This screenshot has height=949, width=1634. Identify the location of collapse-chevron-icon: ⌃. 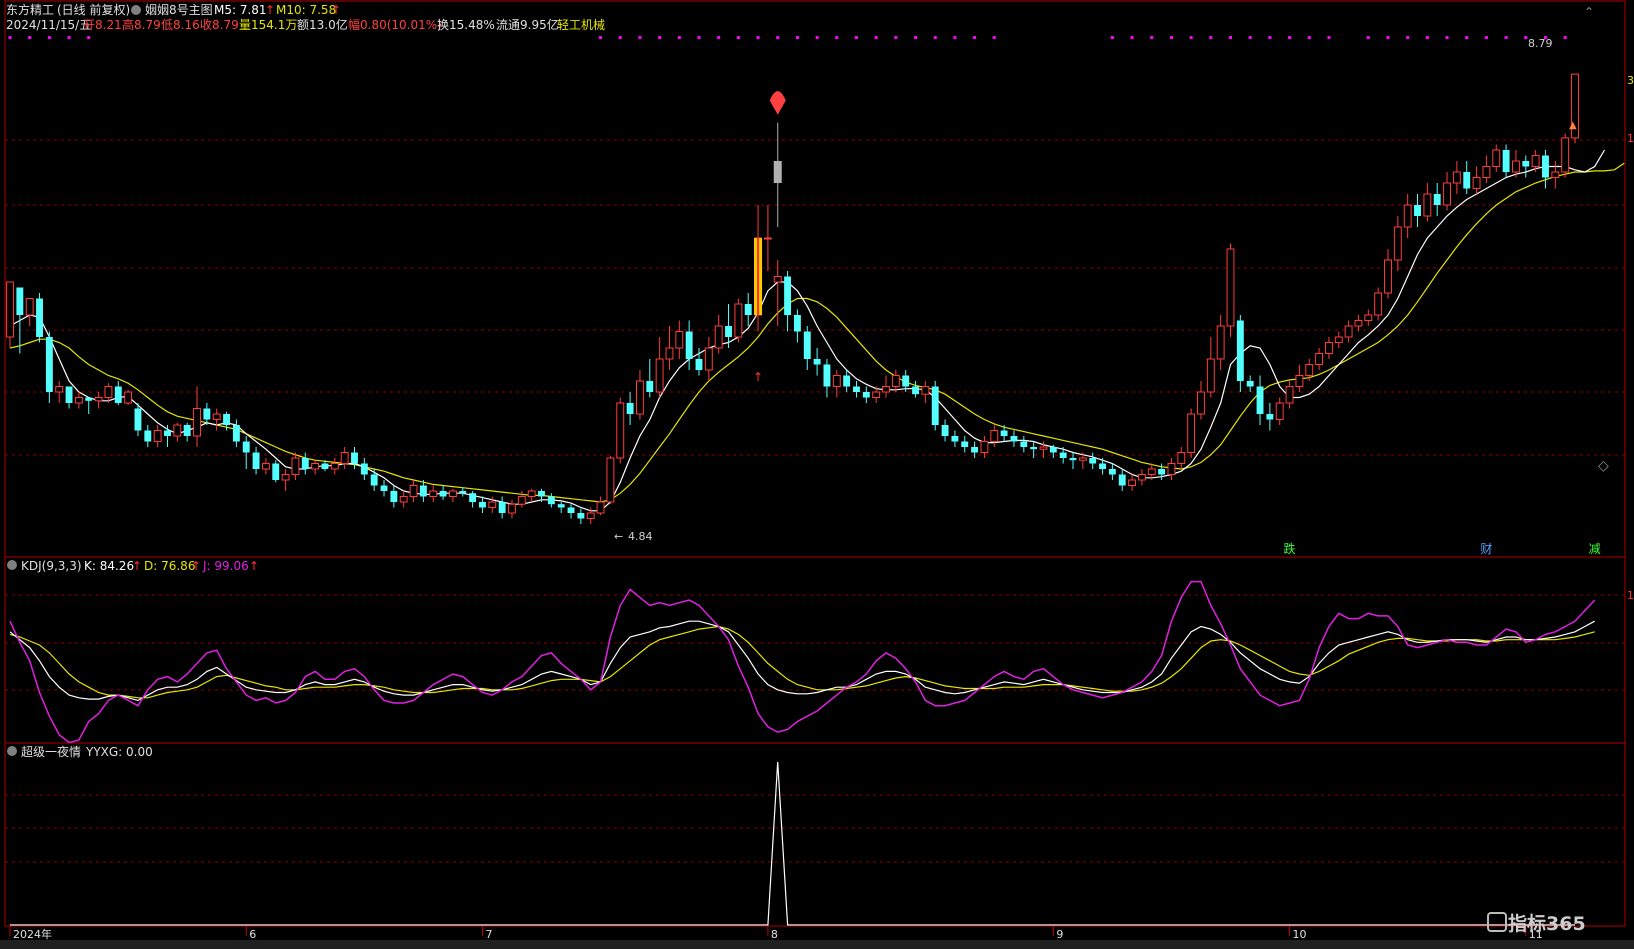
(1589, 12).